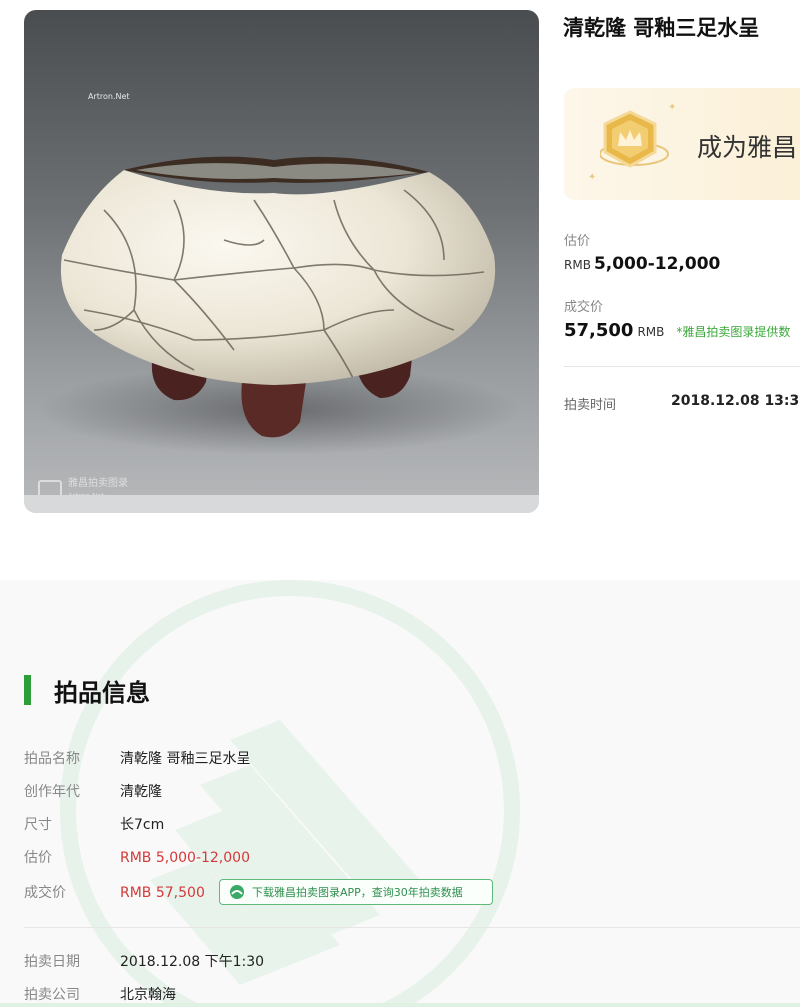 This screenshot has width=800, height=1007. What do you see at coordinates (577, 241) in the screenshot?
I see `estimate-label: 估价` at bounding box center [577, 241].